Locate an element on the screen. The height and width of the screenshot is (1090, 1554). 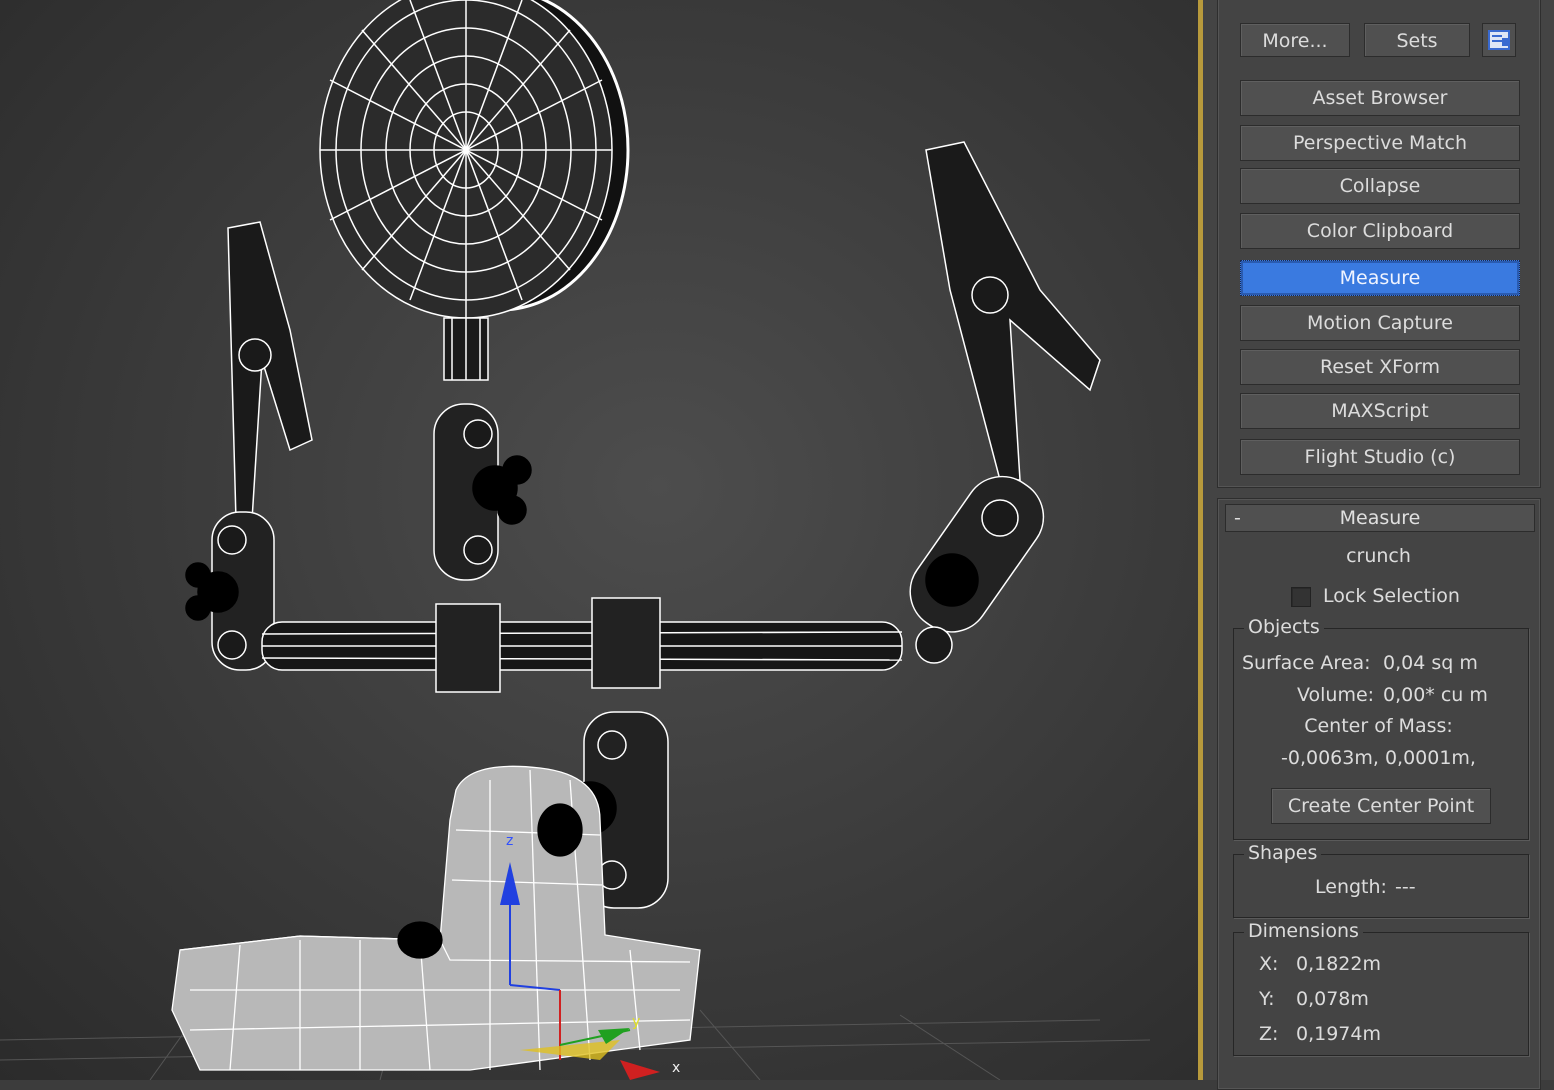
gizmo-z-label: z is located at coordinates (509, 841).